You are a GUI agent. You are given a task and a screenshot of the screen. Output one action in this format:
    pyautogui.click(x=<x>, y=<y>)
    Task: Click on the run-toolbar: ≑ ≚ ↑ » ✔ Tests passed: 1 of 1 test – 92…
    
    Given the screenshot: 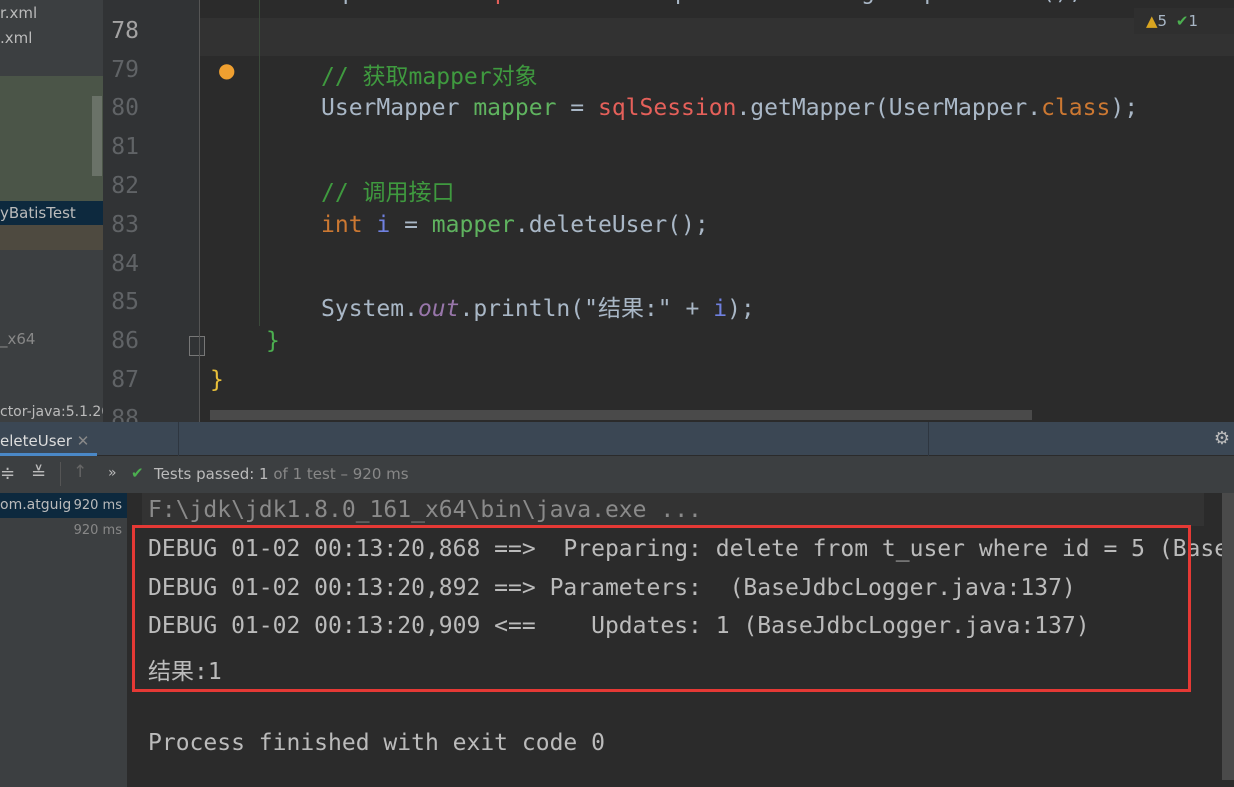 What is the action you would take?
    pyautogui.click(x=617, y=474)
    